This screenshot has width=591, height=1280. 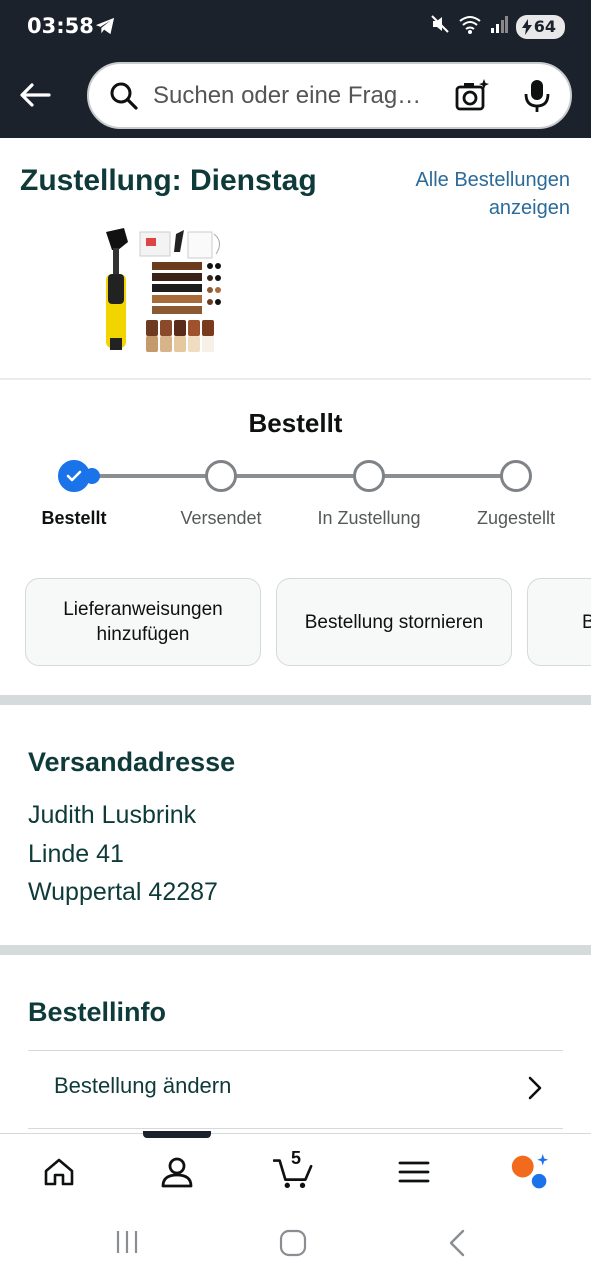 What do you see at coordinates (74, 518) in the screenshot?
I see `step-label-bestellt: Bestellt` at bounding box center [74, 518].